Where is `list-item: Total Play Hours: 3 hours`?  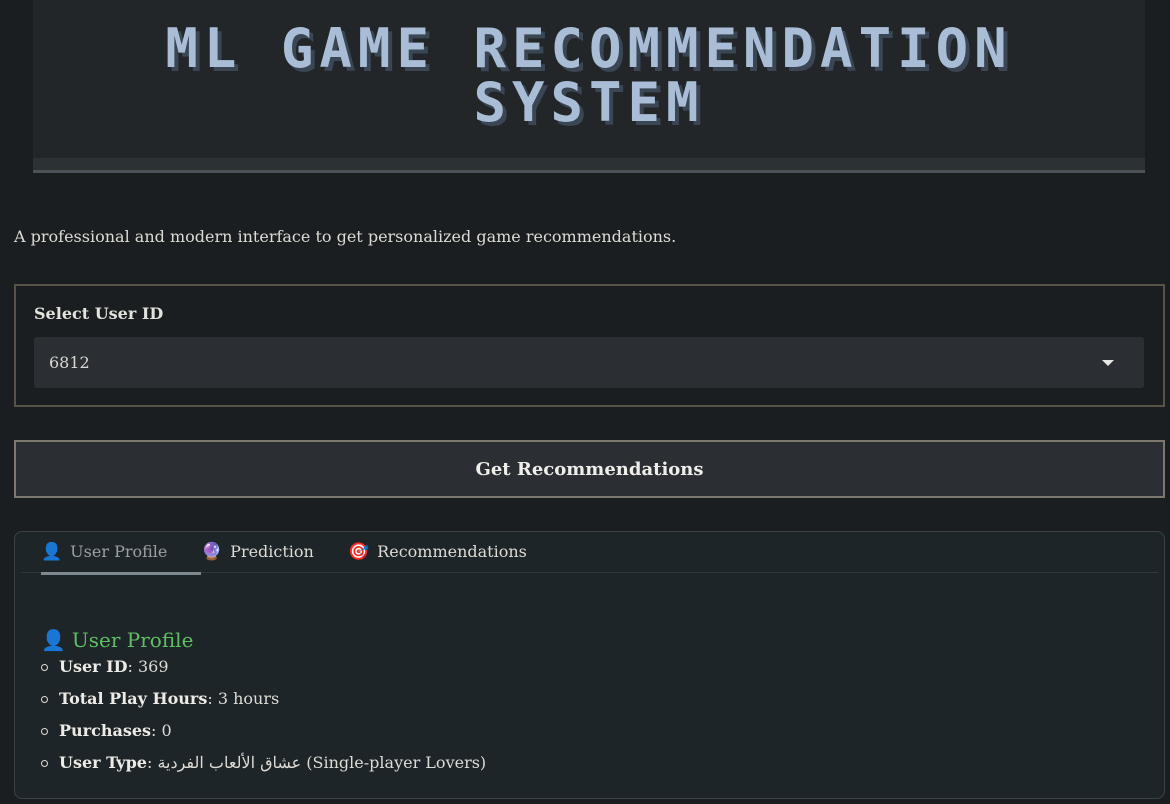
list-item: Total Play Hours: 3 hours is located at coordinates (263, 702).